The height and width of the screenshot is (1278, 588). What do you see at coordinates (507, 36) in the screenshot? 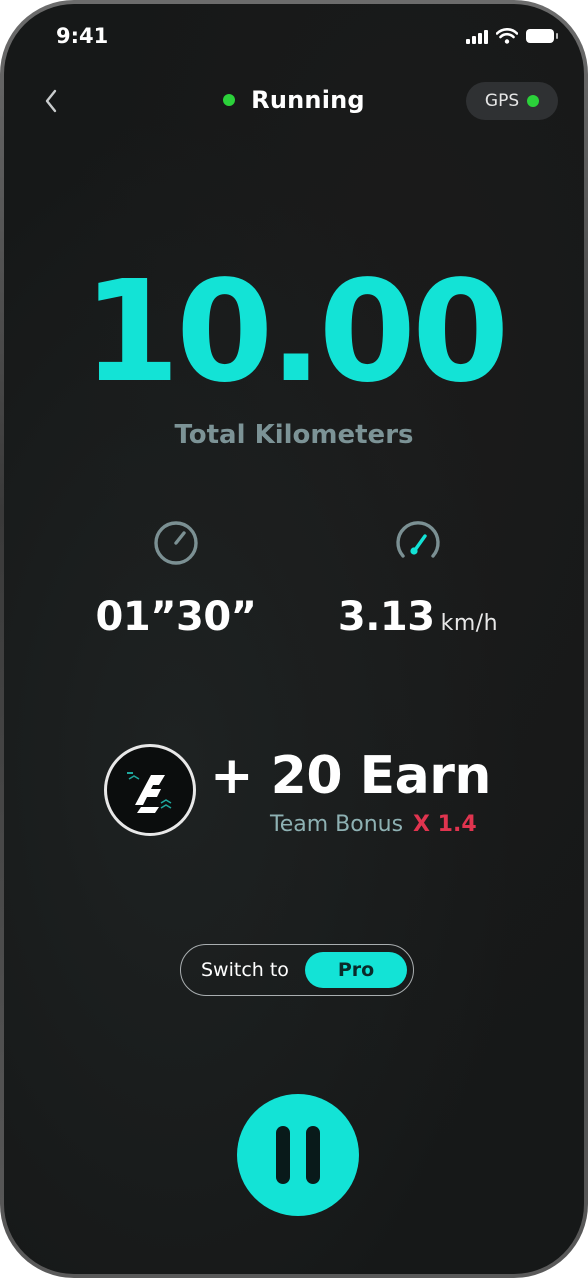
I see `wifi-icon` at bounding box center [507, 36].